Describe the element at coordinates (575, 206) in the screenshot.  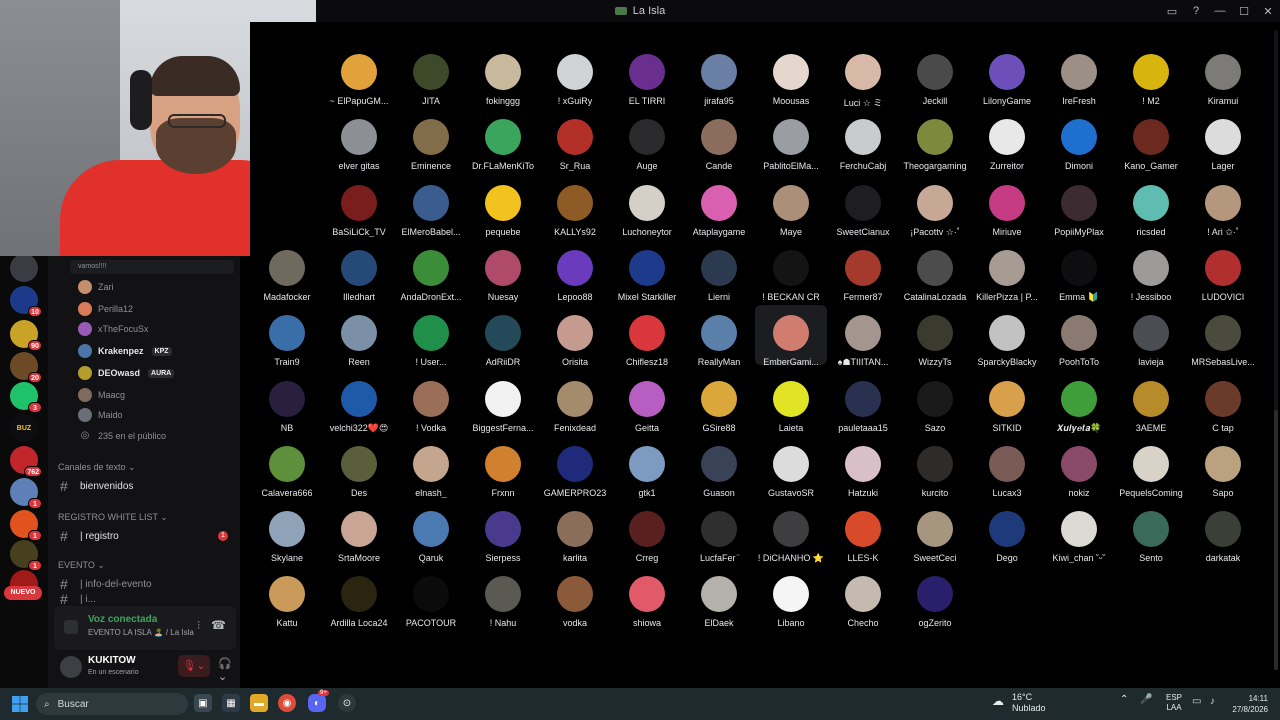
I see `stage-participant: KALLYs92` at that location.